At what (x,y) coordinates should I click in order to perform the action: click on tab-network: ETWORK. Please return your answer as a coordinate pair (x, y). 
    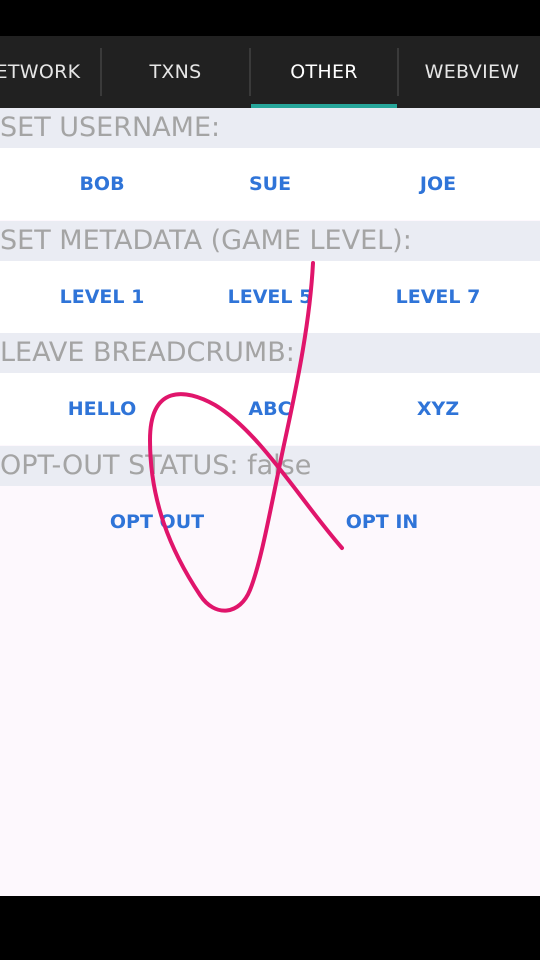
    Looking at the image, I should click on (50, 72).